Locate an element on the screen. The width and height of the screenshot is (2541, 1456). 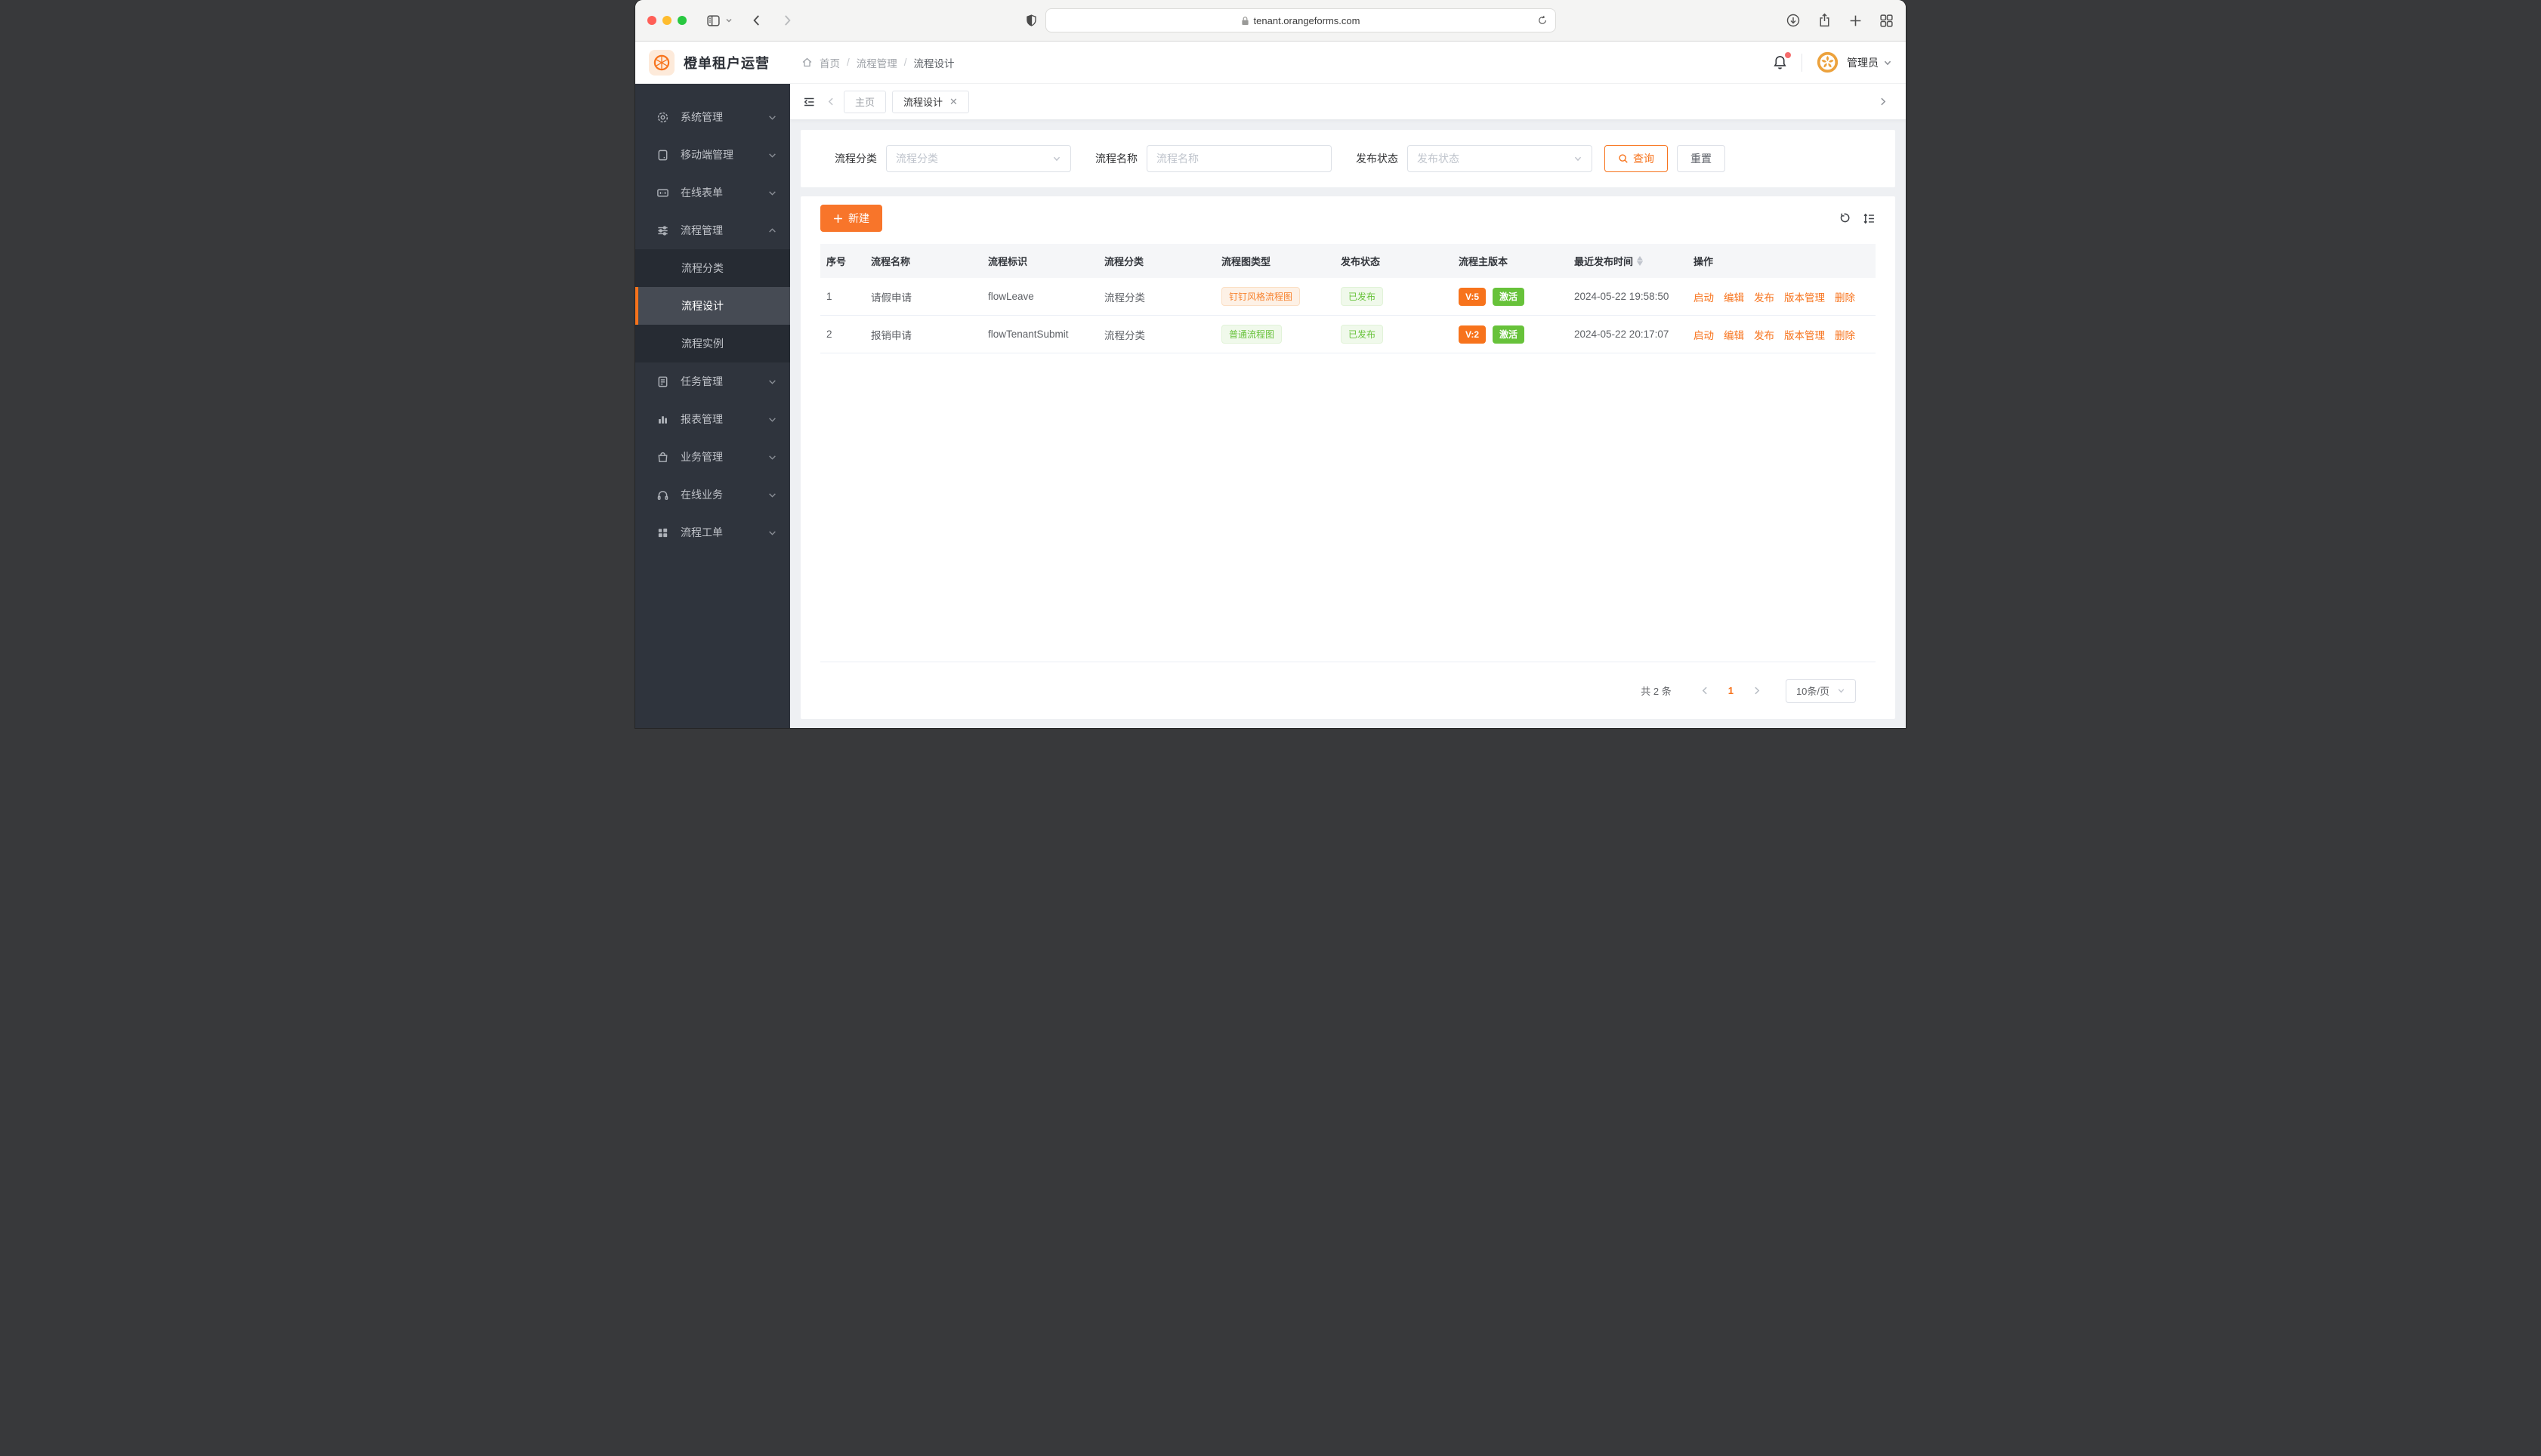
sidebar-item-mobile: 移动端管理 is located at coordinates (712, 155).